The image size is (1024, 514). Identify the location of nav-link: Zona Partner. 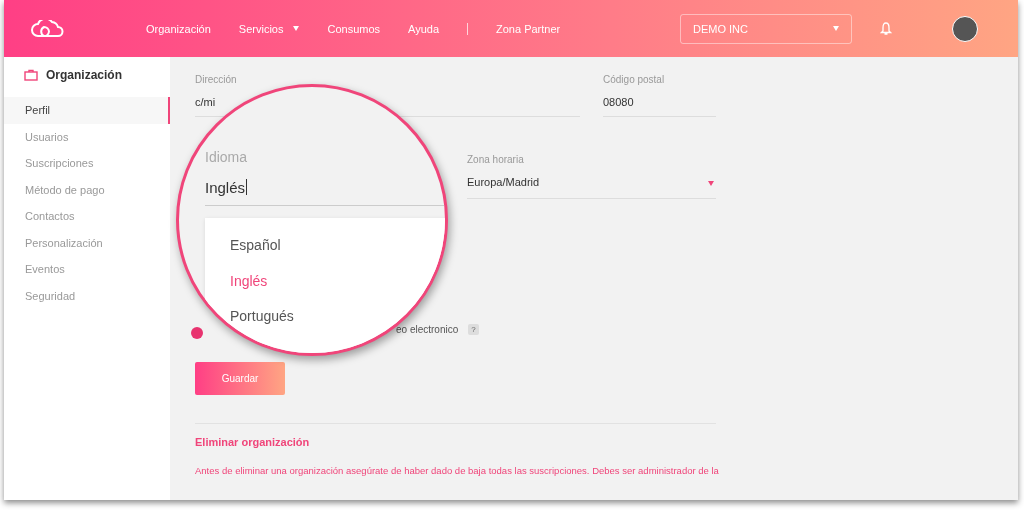
(514, 28).